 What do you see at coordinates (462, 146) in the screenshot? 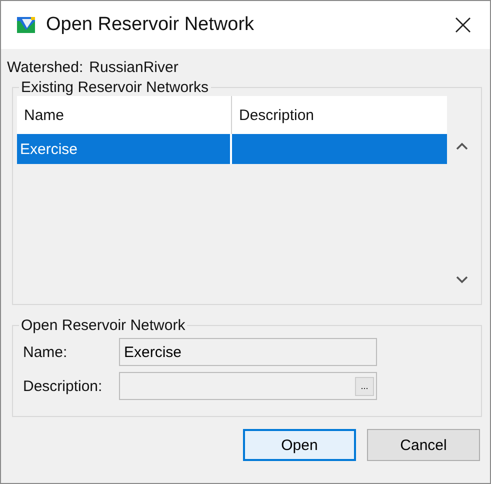
I see `scroll-up-icon` at bounding box center [462, 146].